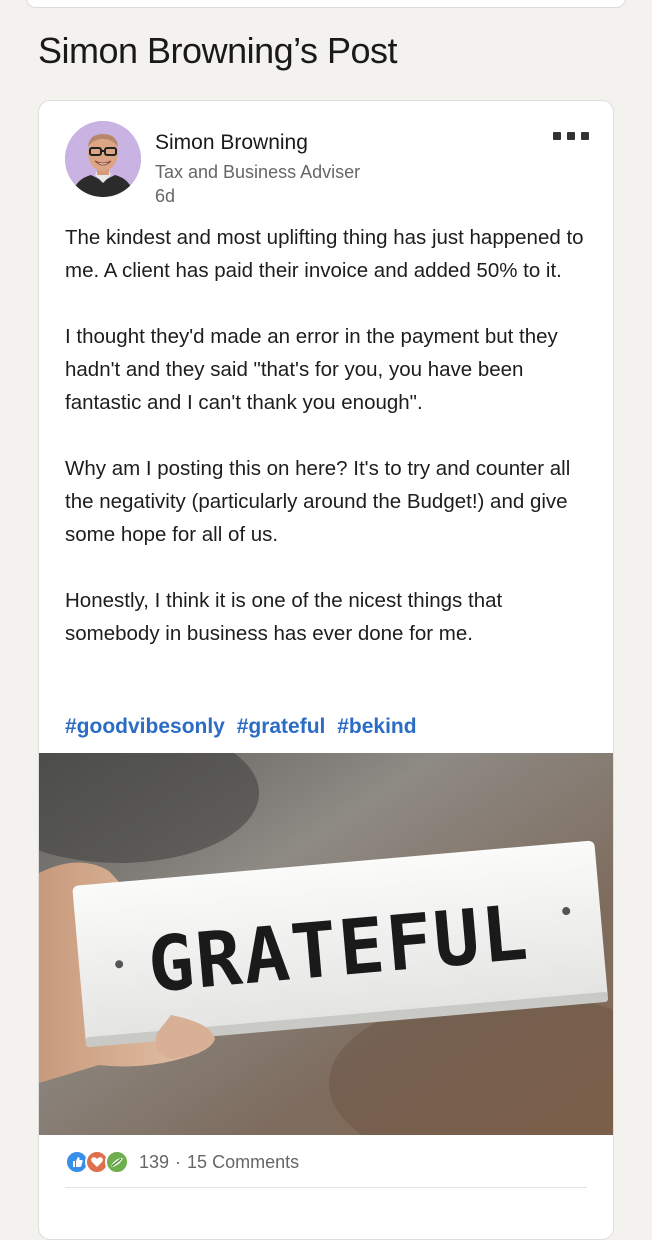 This screenshot has height=1240, width=652. Describe the element at coordinates (231, 143) in the screenshot. I see `author-name: Simon Browning` at that location.